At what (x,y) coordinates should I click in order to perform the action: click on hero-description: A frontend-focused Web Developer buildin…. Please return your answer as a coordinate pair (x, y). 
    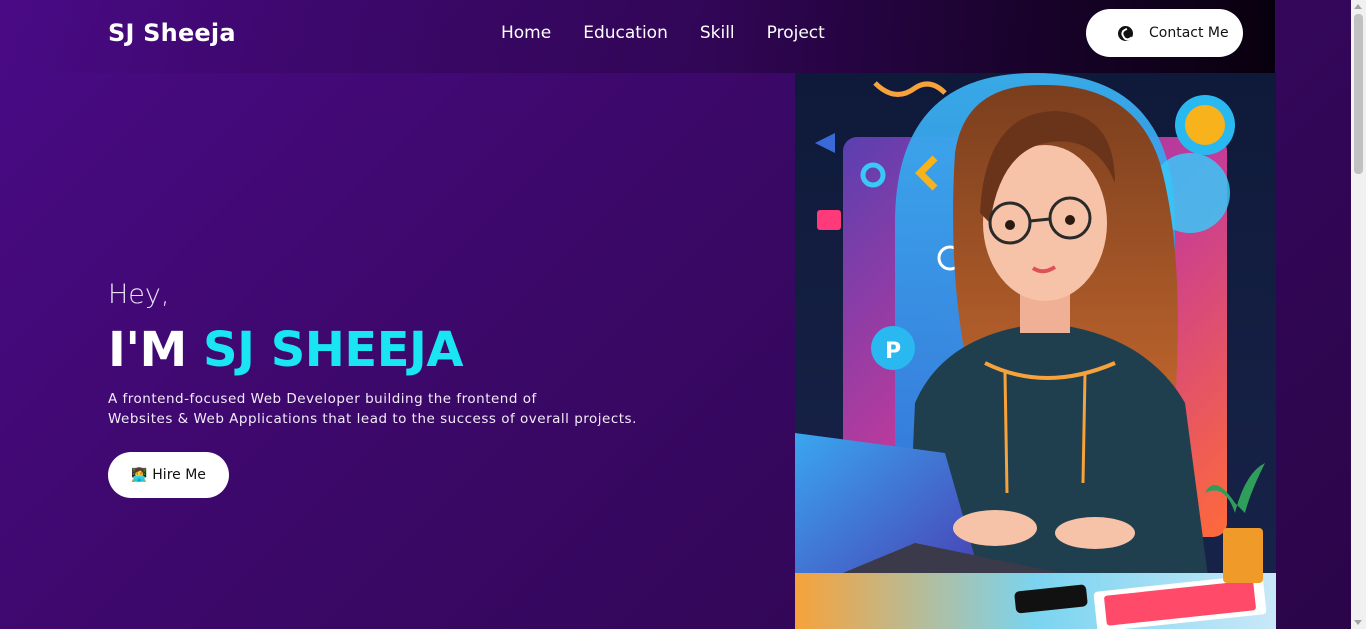
    Looking at the image, I should click on (372, 409).